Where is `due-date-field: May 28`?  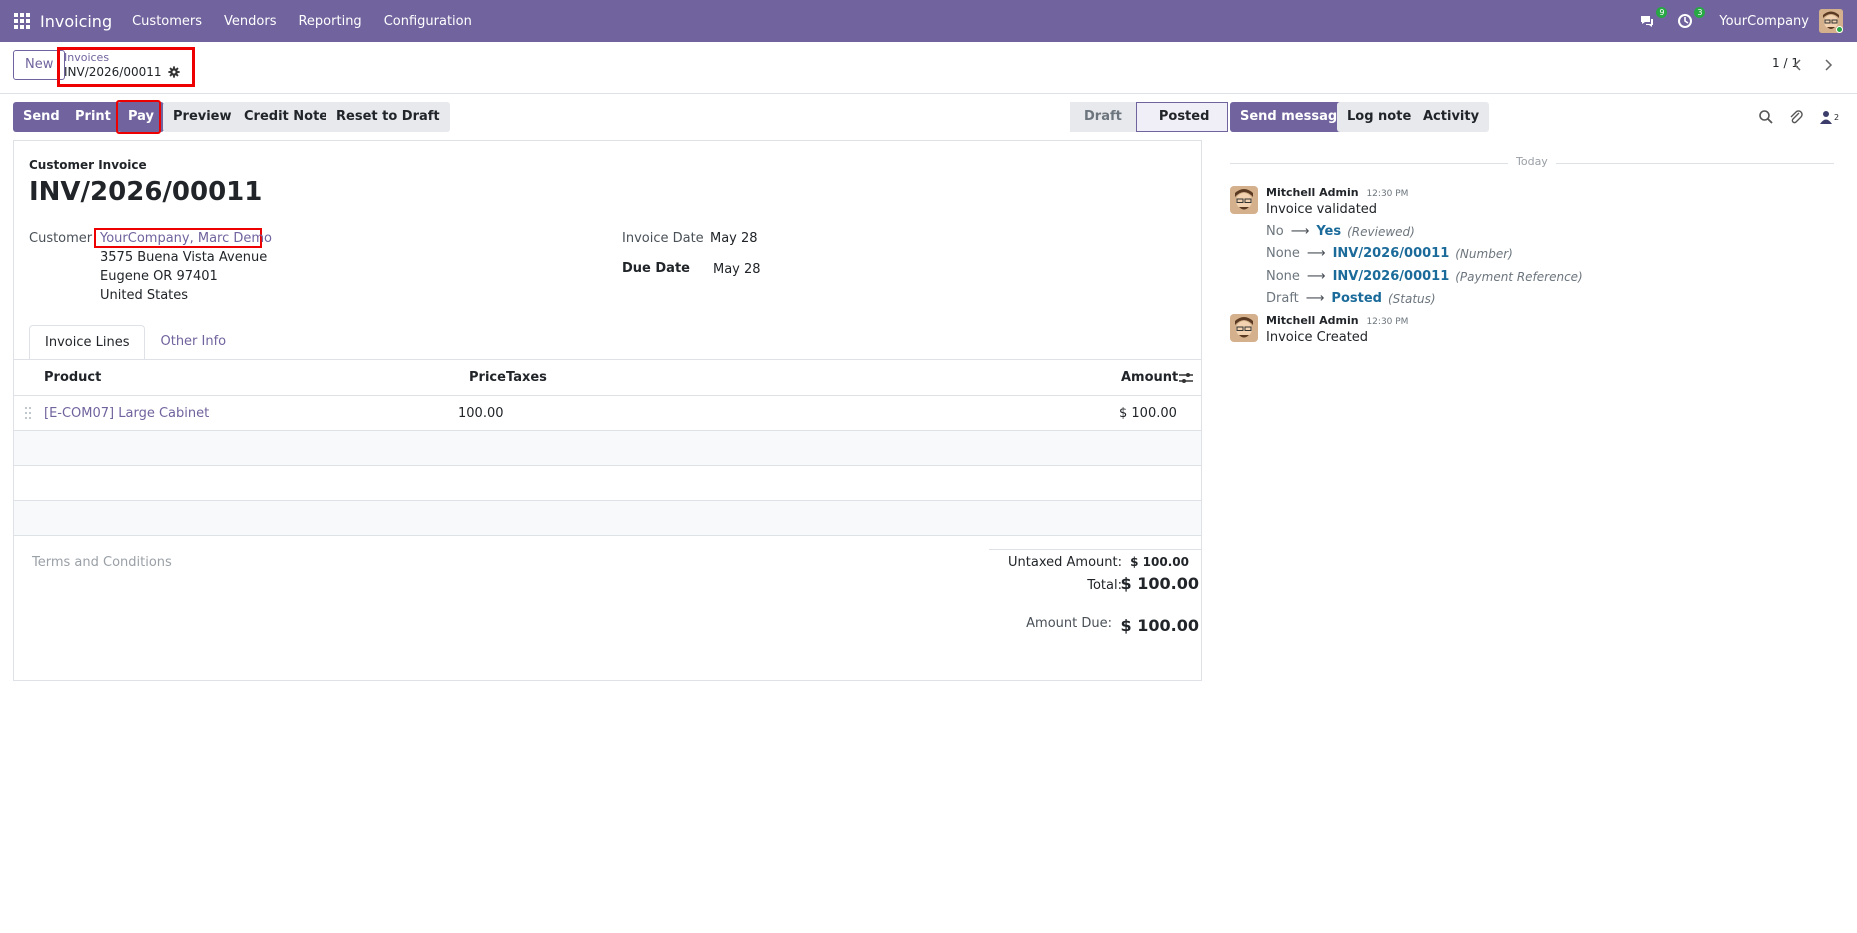 due-date-field: May 28 is located at coordinates (737, 269).